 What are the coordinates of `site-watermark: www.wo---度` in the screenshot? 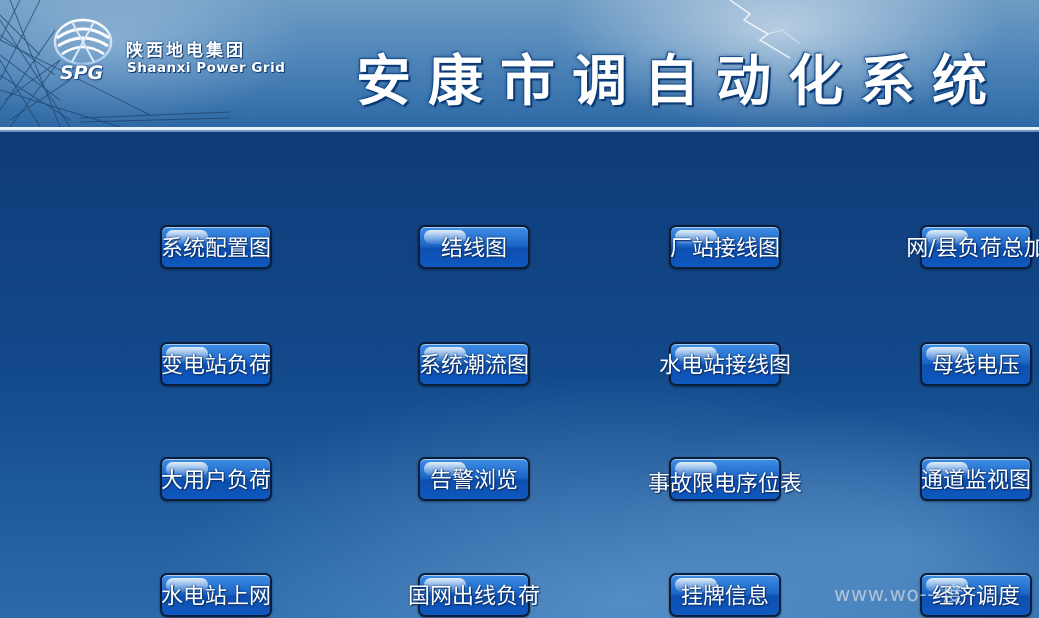 It's located at (899, 594).